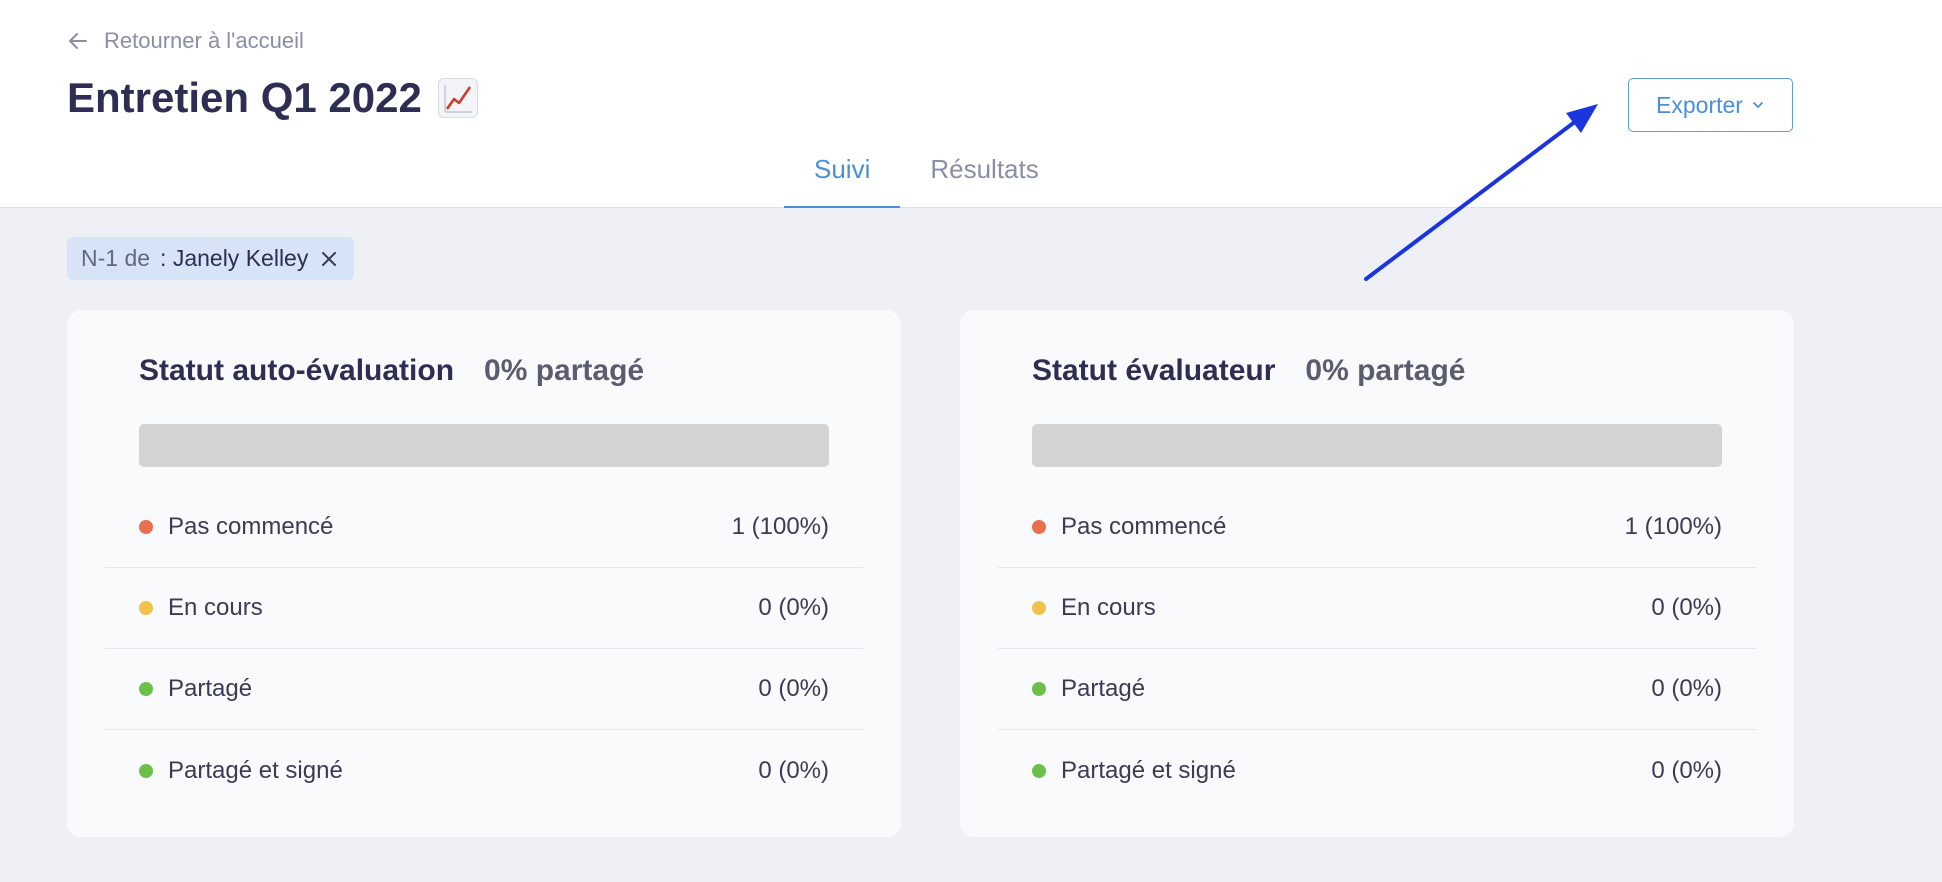  Describe the element at coordinates (984, 177) in the screenshot. I see `tab-resultats: Résultats` at that location.